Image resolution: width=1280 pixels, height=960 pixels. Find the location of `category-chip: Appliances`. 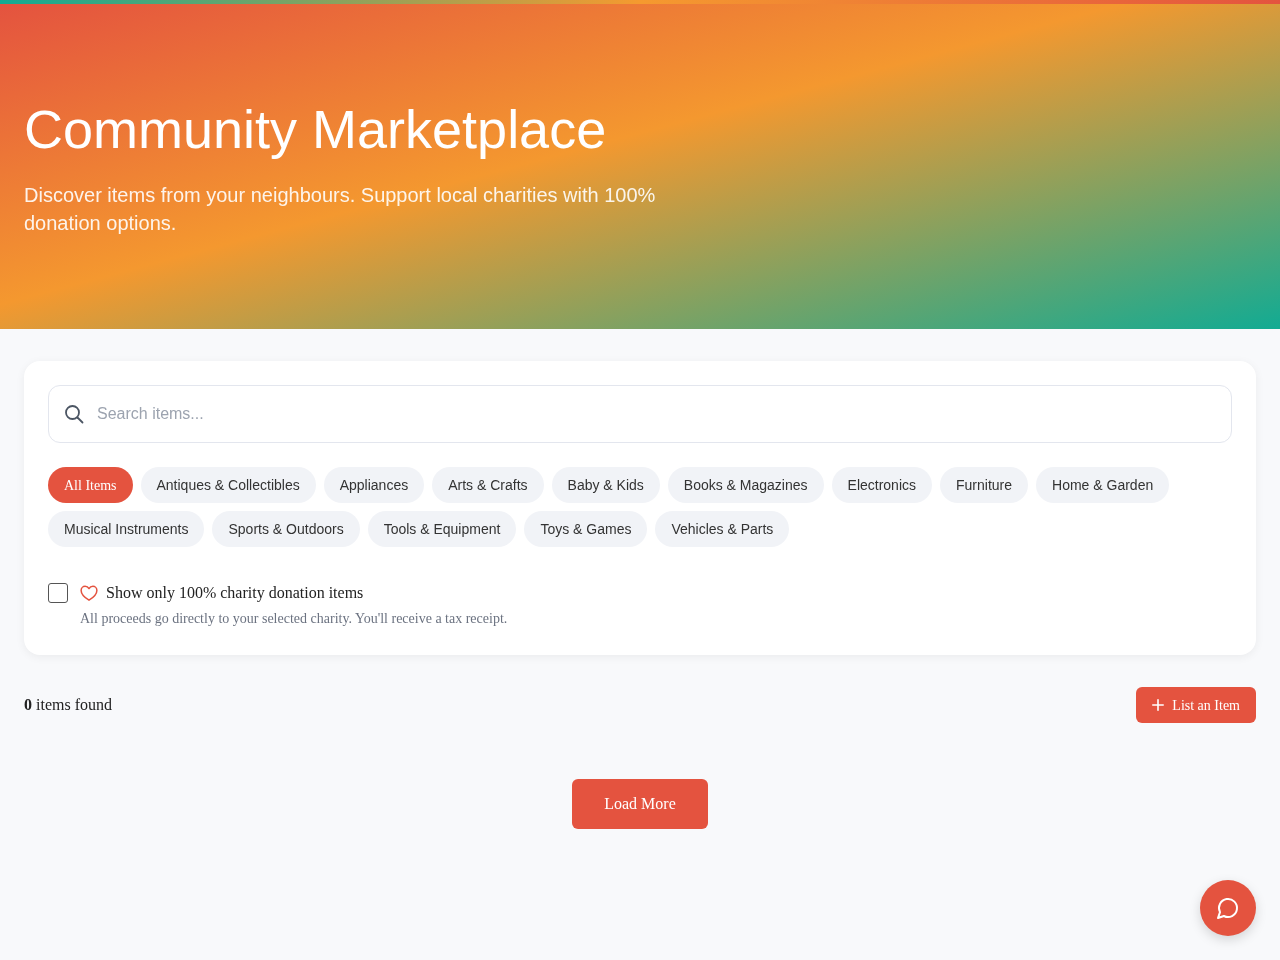

category-chip: Appliances is located at coordinates (374, 485).